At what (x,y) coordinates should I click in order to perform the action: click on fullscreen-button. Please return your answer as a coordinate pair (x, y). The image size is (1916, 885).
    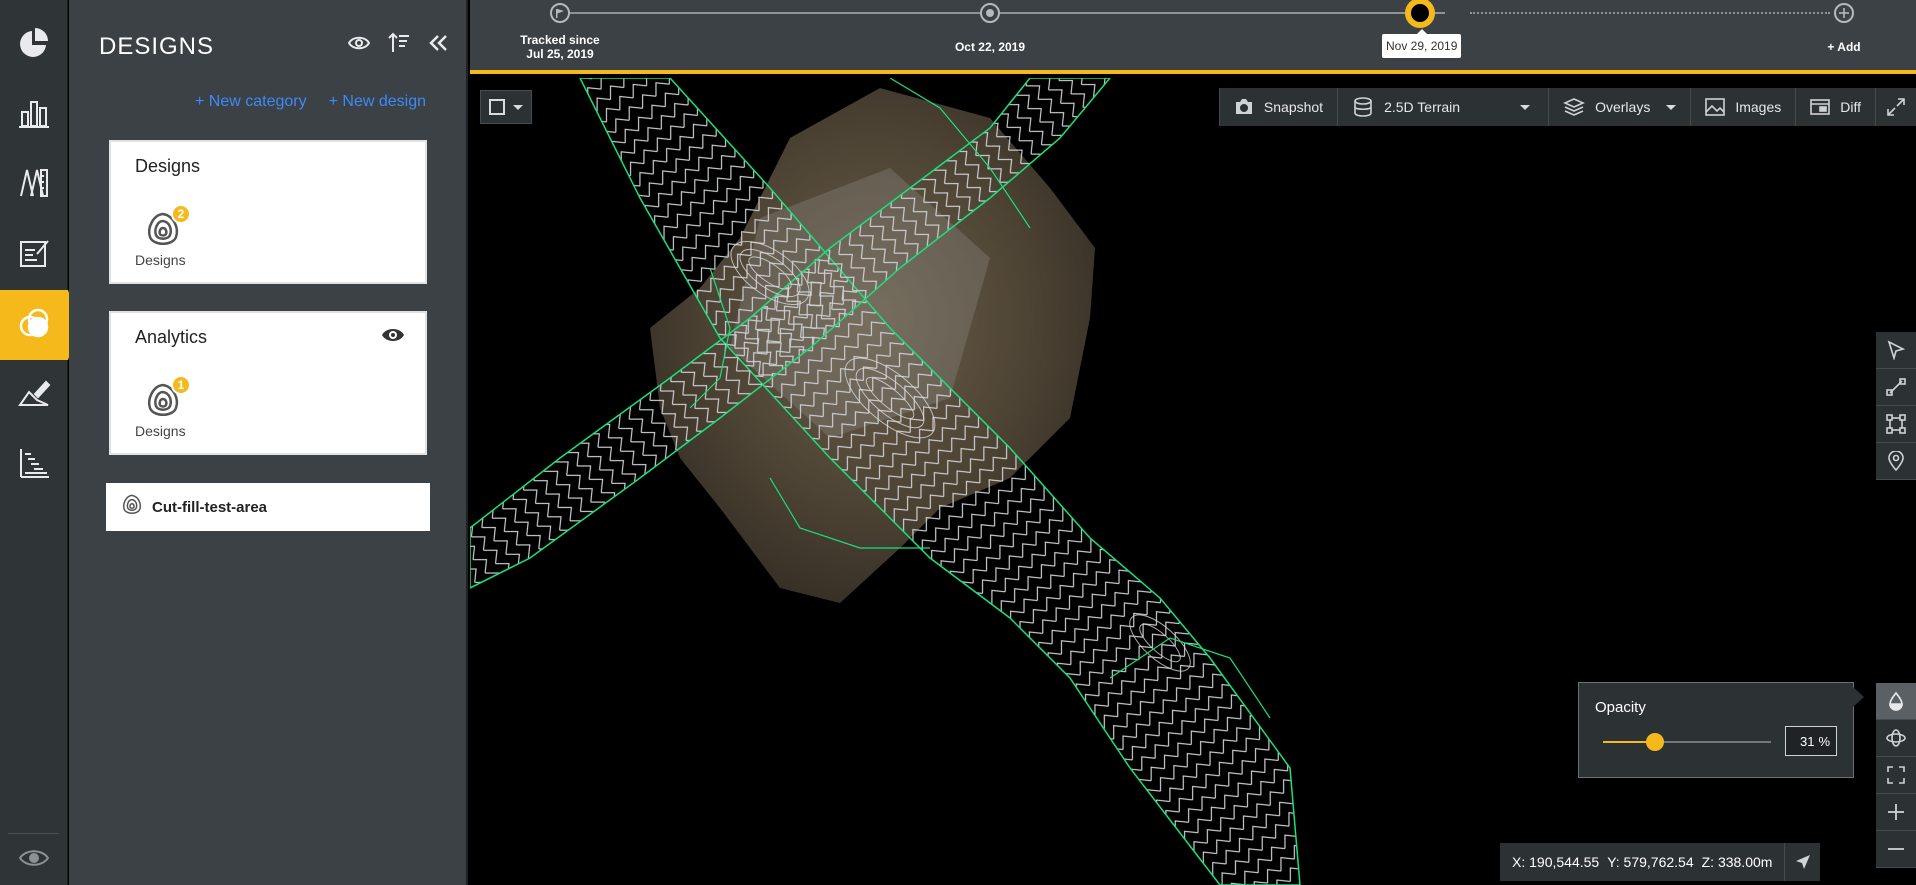
    Looking at the image, I should click on (1895, 107).